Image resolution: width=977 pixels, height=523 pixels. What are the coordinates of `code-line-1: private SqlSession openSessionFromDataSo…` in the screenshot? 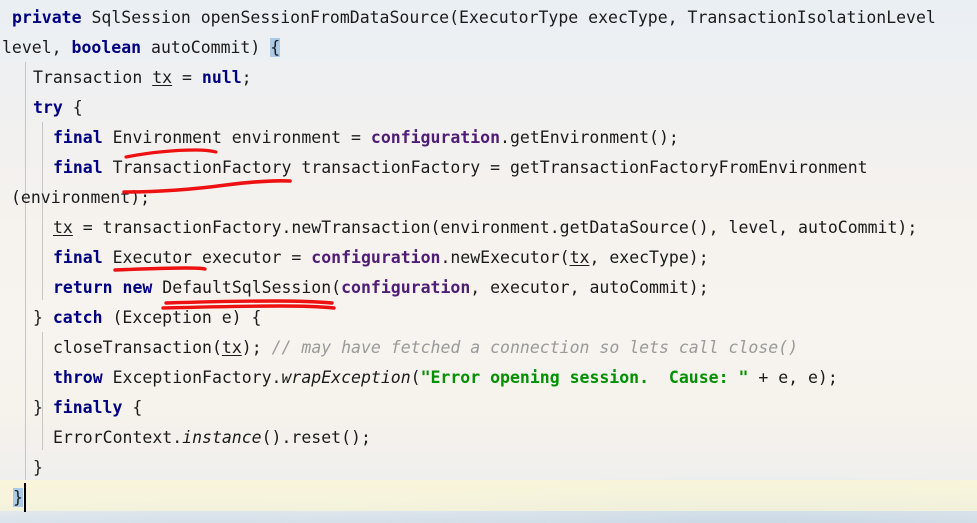 It's located at (468, 18).